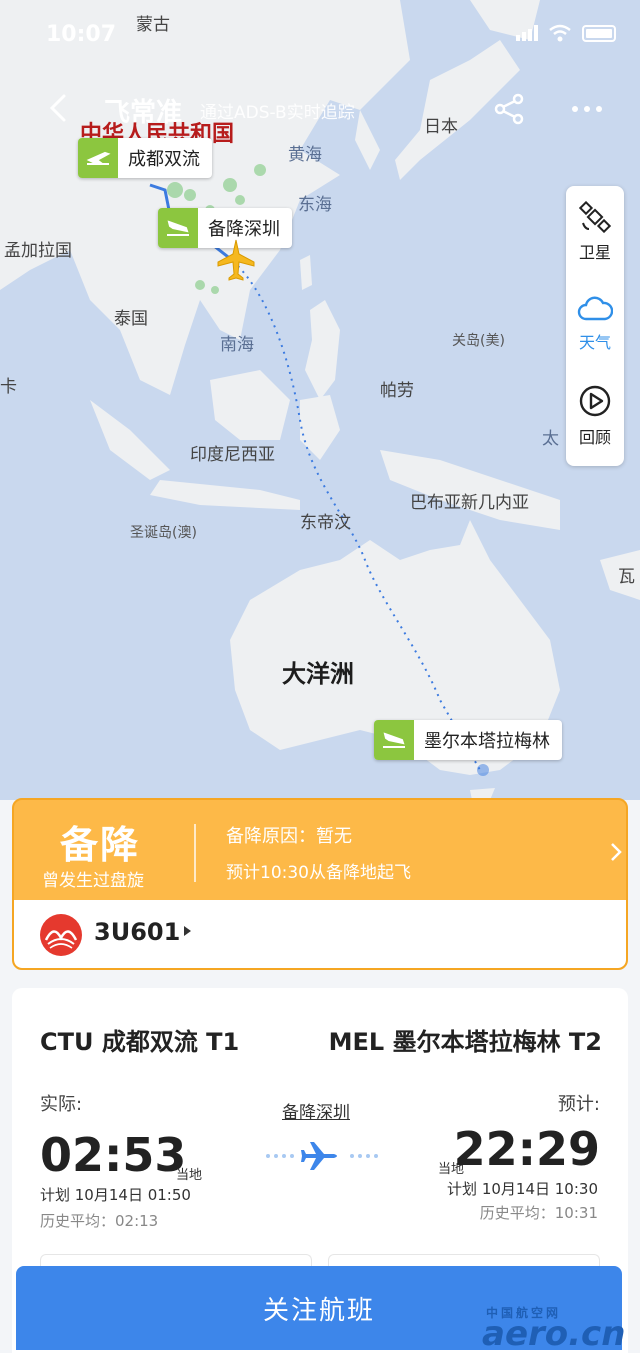 The width and height of the screenshot is (640, 1353). What do you see at coordinates (305, 155) in the screenshot?
I see `map-label-yellow-sea: 黄海` at bounding box center [305, 155].